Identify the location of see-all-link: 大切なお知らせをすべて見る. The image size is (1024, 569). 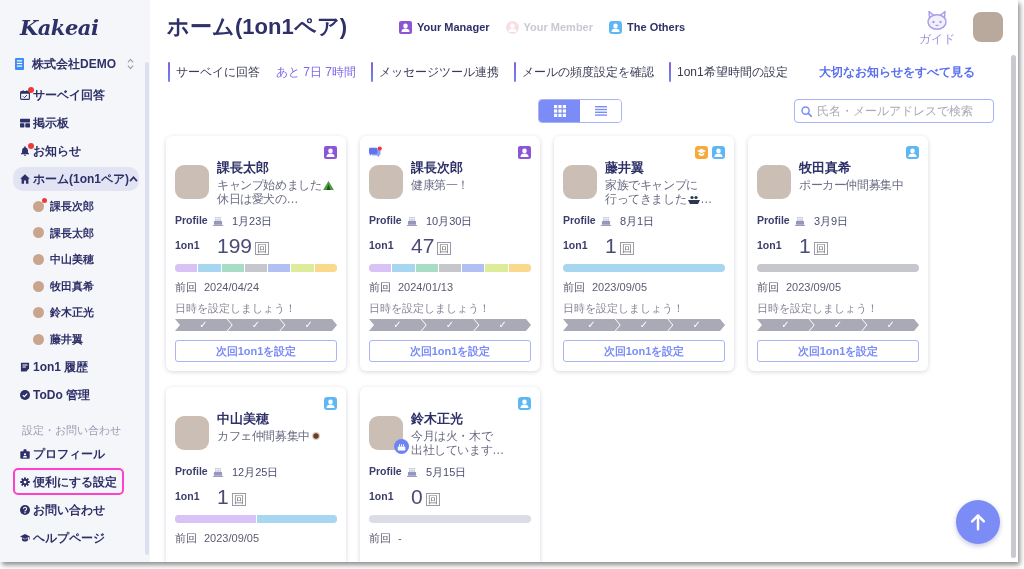
(896, 72).